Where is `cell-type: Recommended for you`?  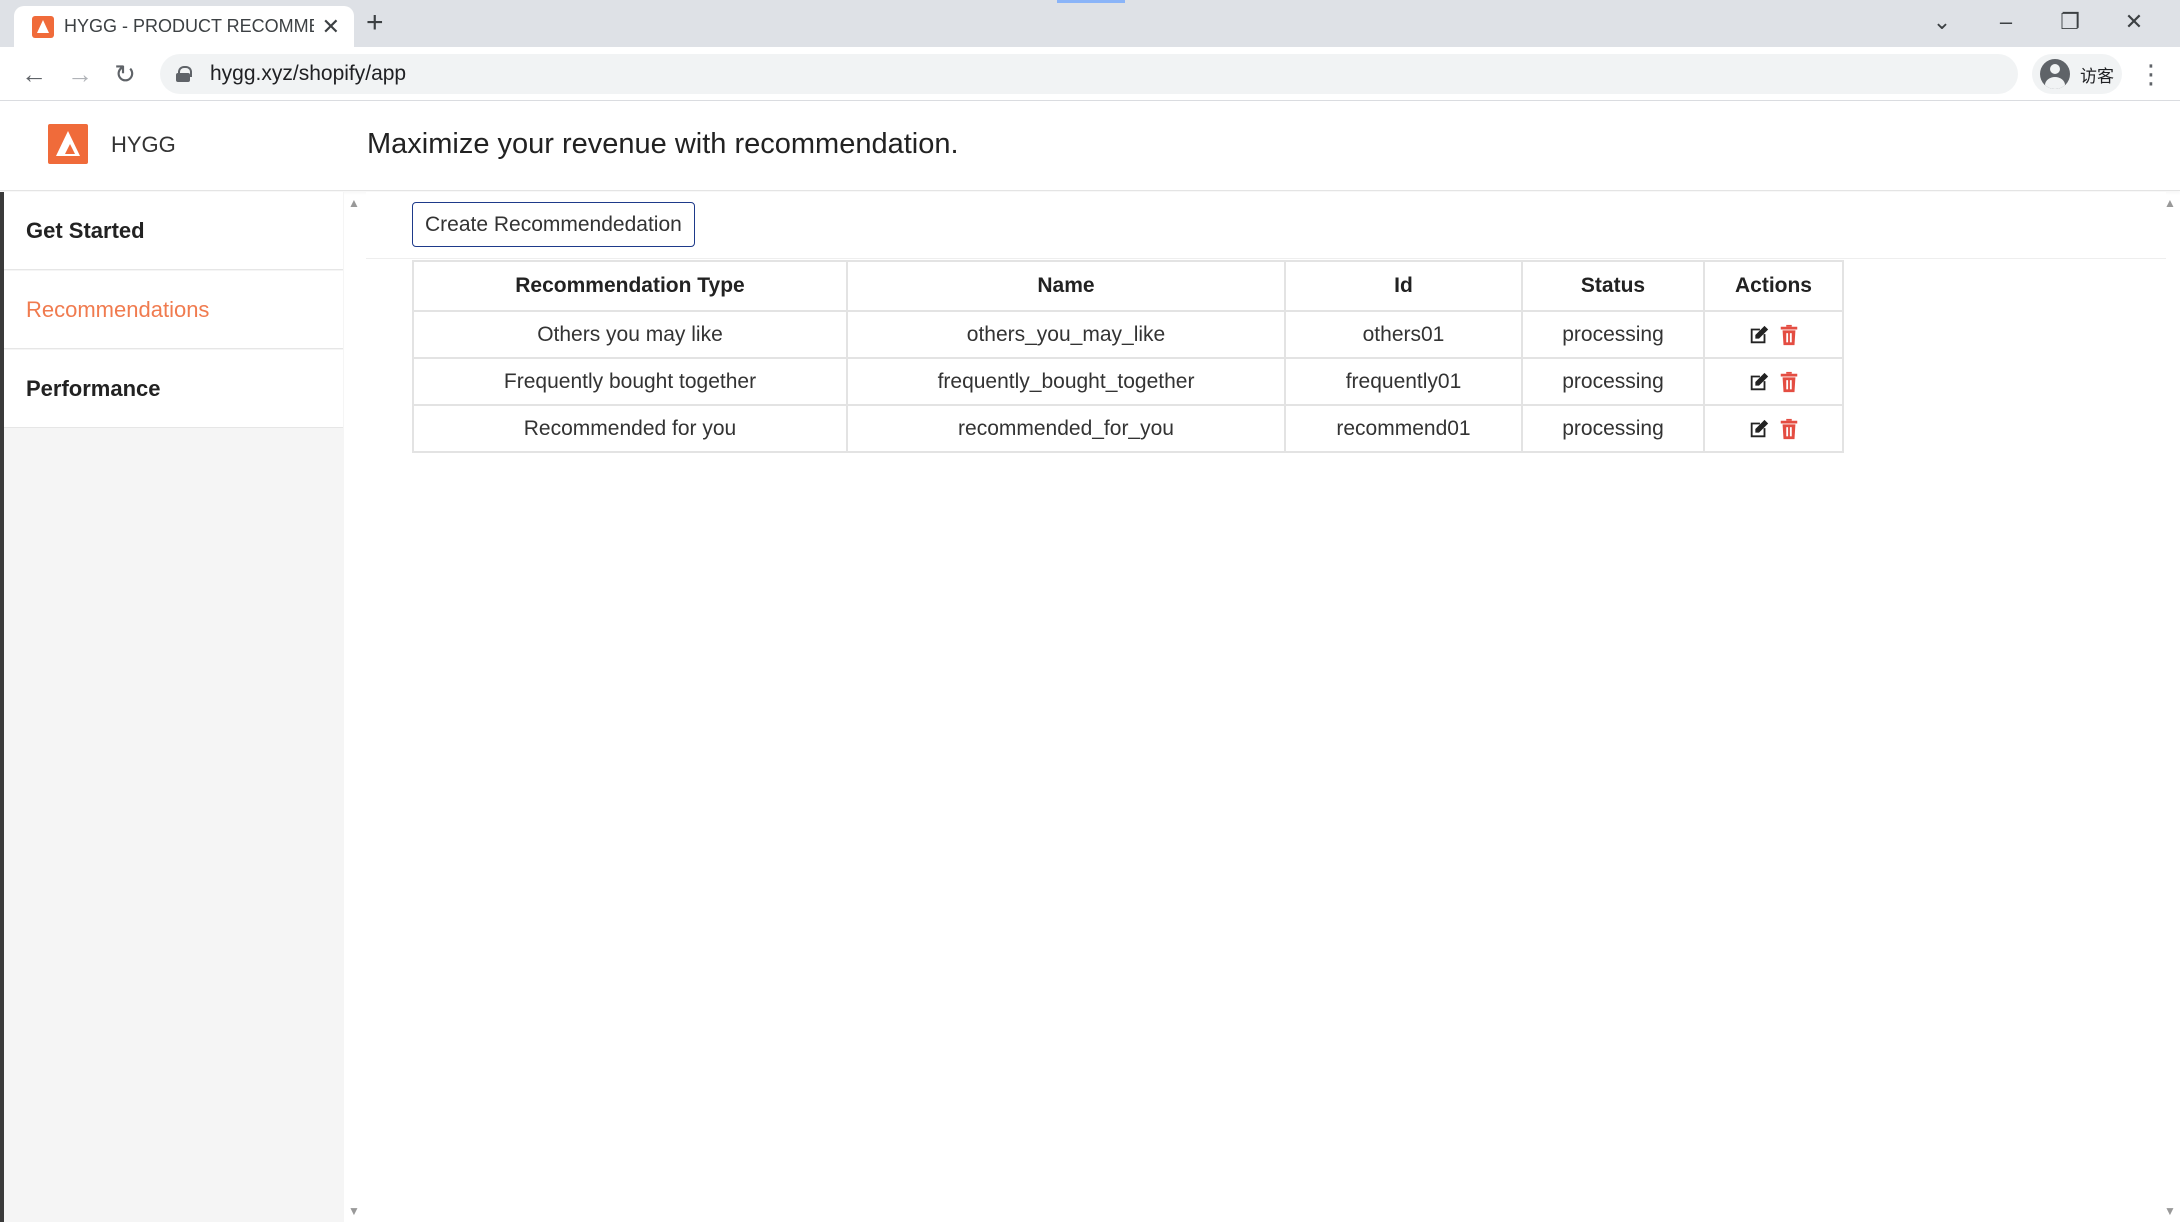 cell-type: Recommended for you is located at coordinates (630, 428).